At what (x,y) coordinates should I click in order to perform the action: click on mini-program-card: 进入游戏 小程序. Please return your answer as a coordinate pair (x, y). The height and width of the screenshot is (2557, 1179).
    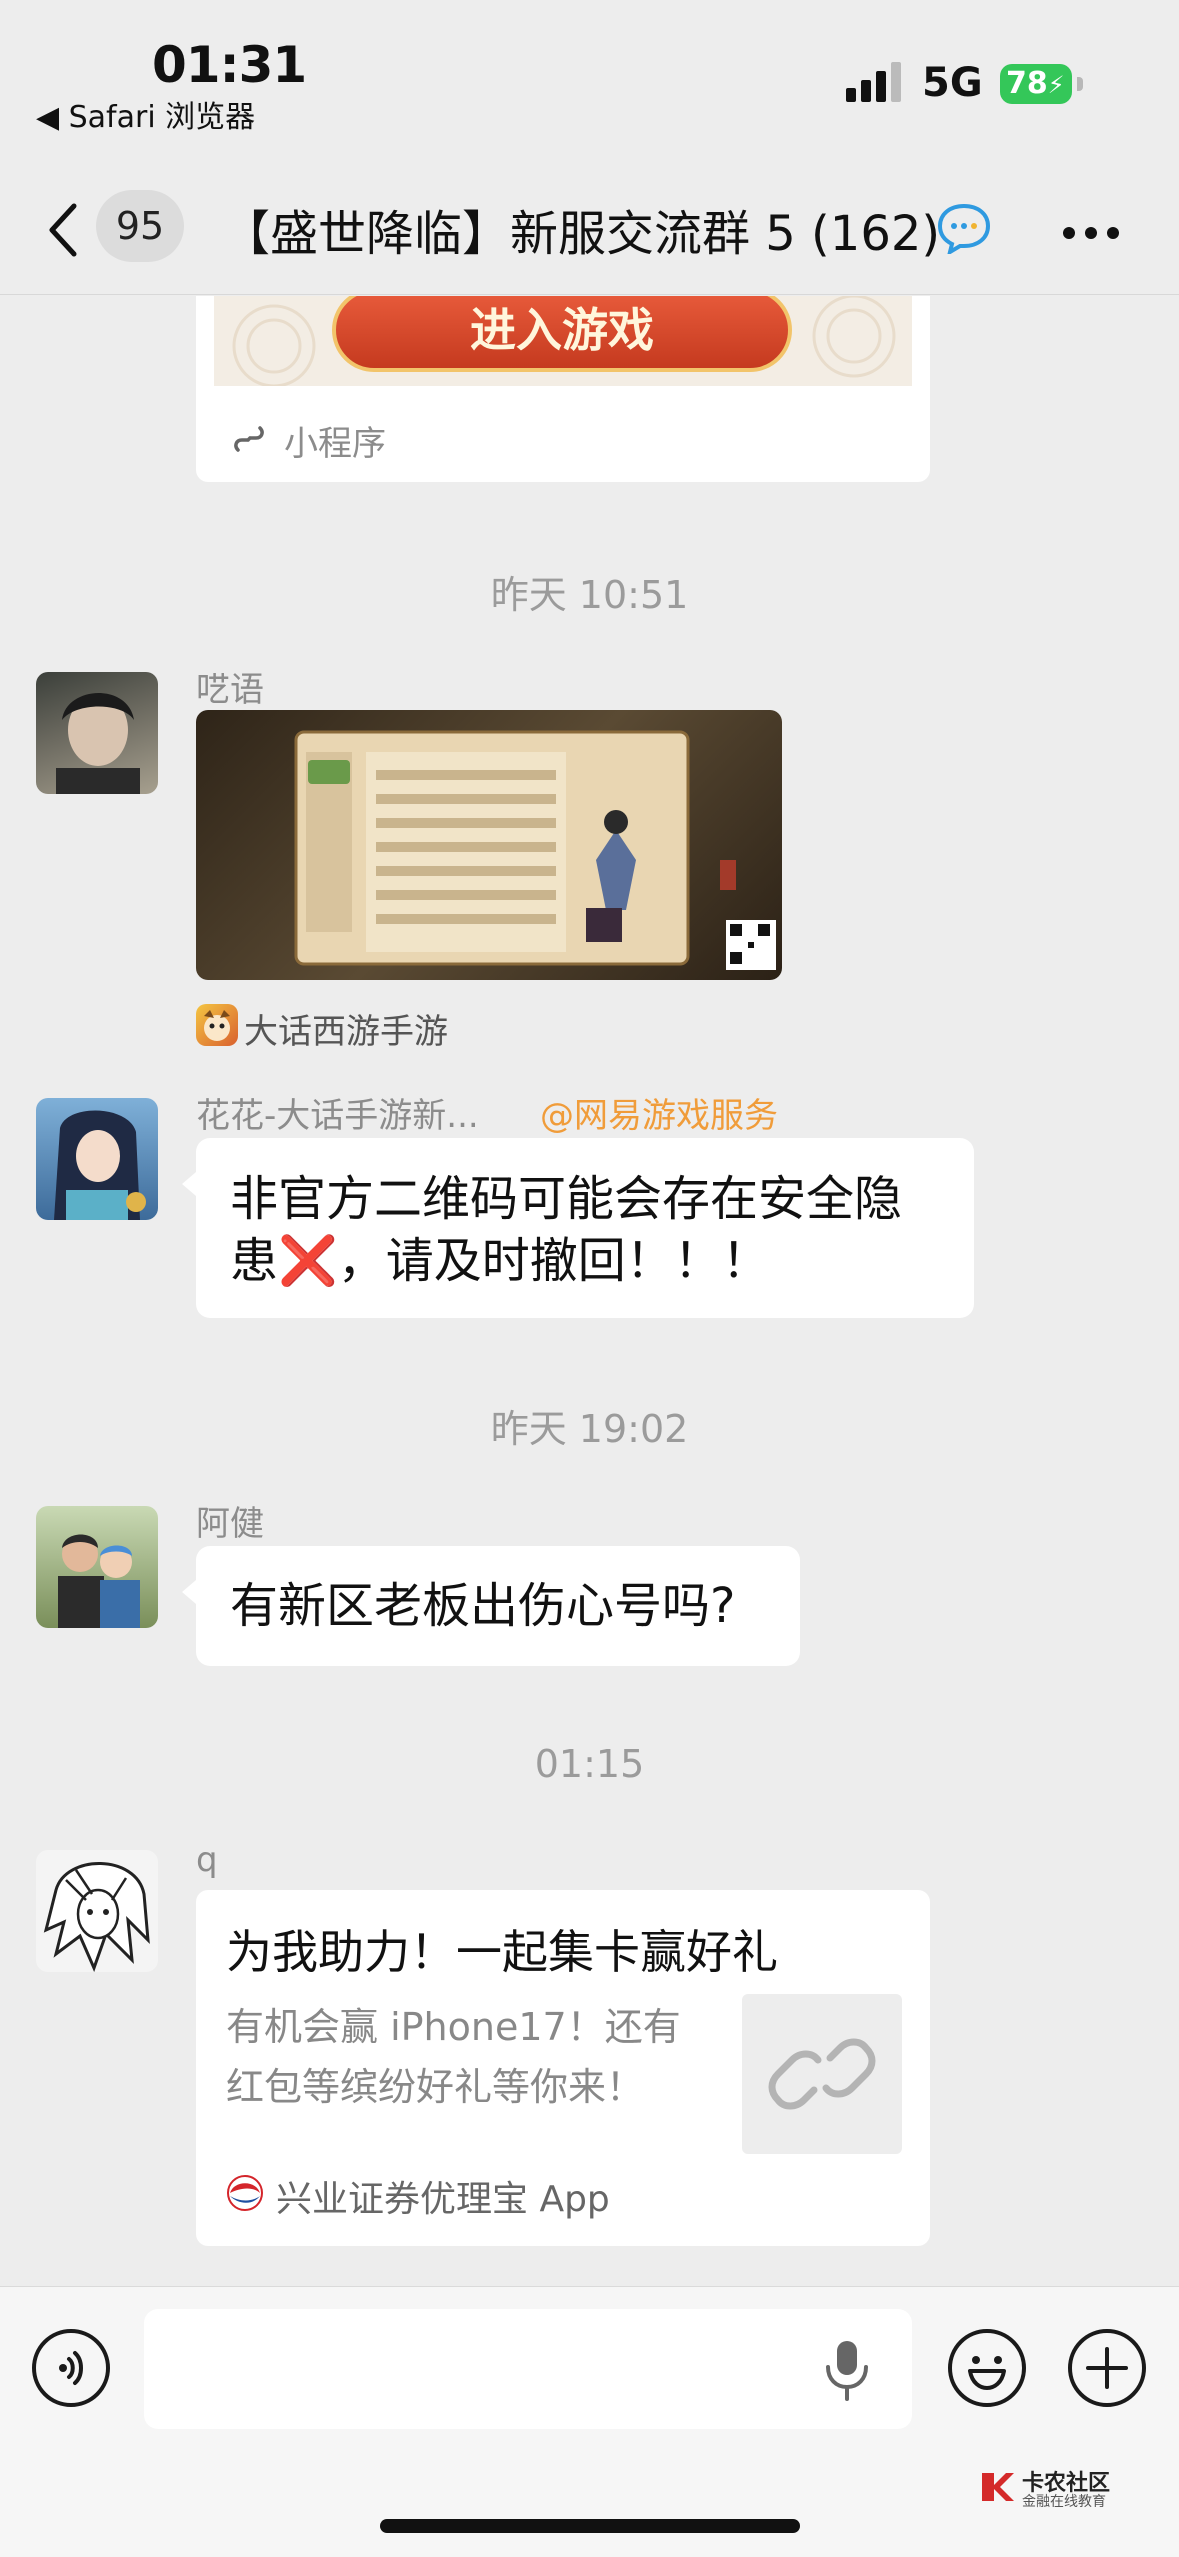
    Looking at the image, I should click on (563, 389).